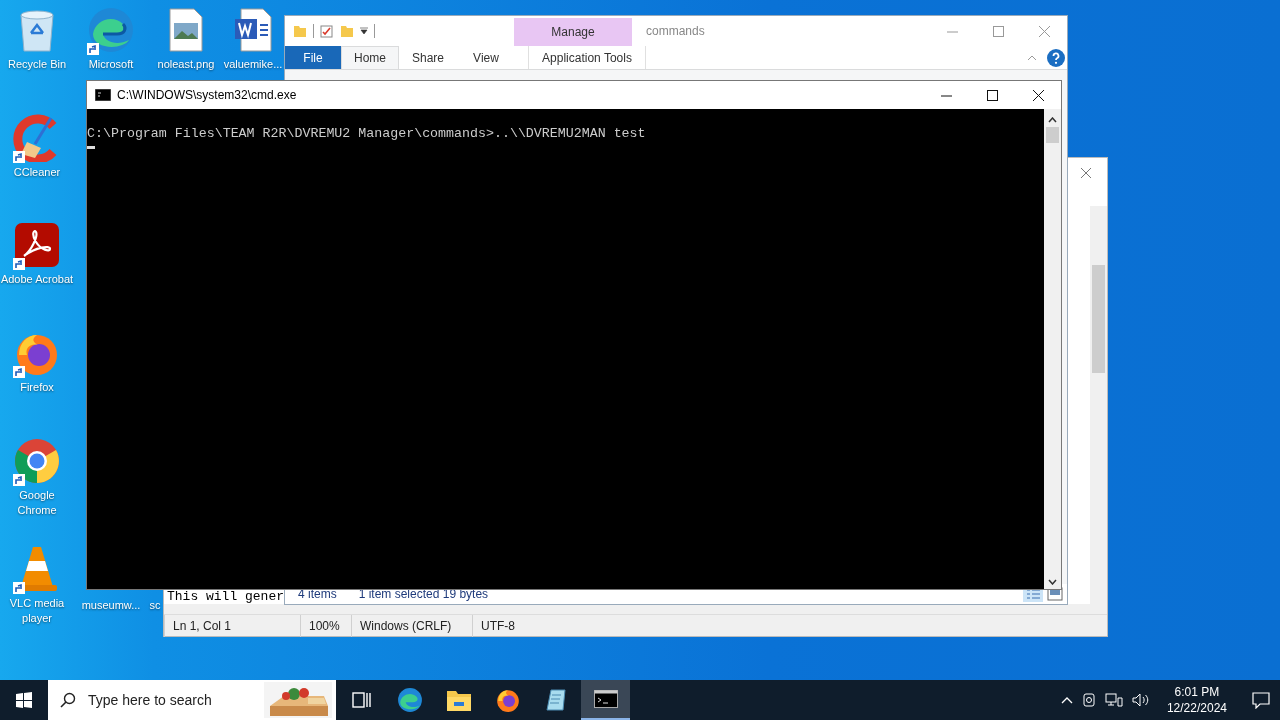 The width and height of the screenshot is (1280, 720). Describe the element at coordinates (428, 57) in the screenshot. I see `ribbon-tab: Share` at that location.